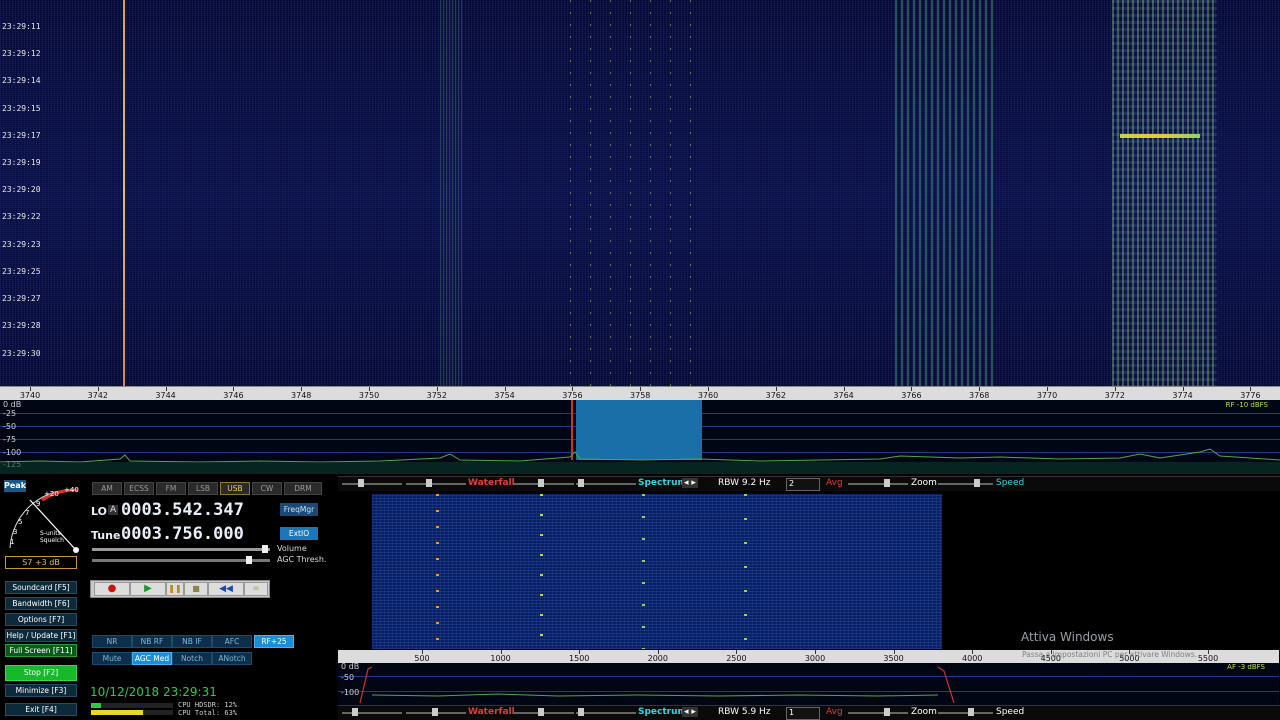  I want to click on agc-med-button: AGC Med, so click(152, 658).